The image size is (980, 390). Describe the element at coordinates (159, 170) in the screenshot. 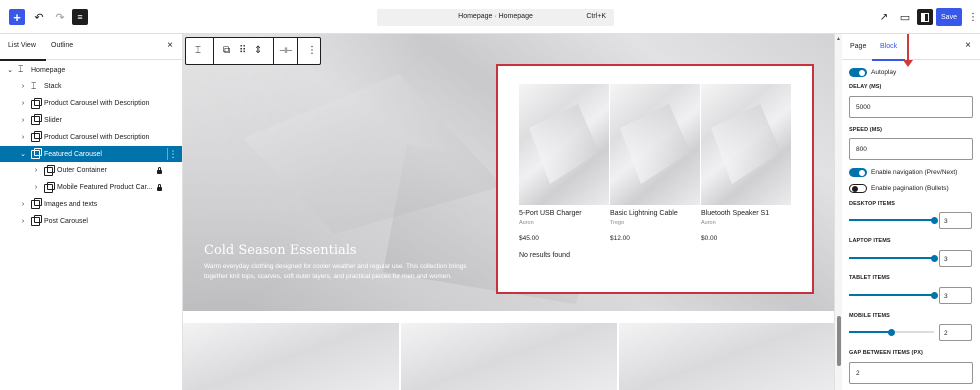

I see `lock-icon` at that location.